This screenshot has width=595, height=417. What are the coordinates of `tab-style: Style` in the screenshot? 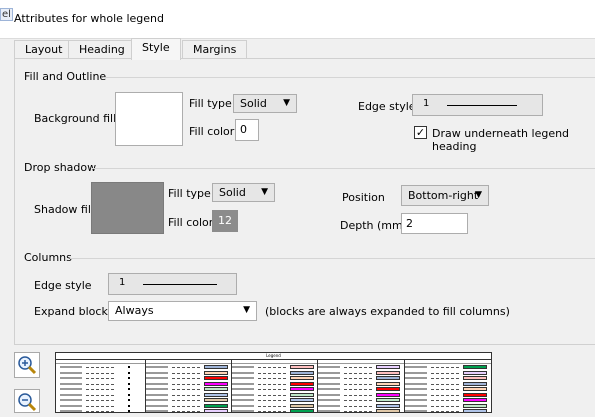 It's located at (156, 49).